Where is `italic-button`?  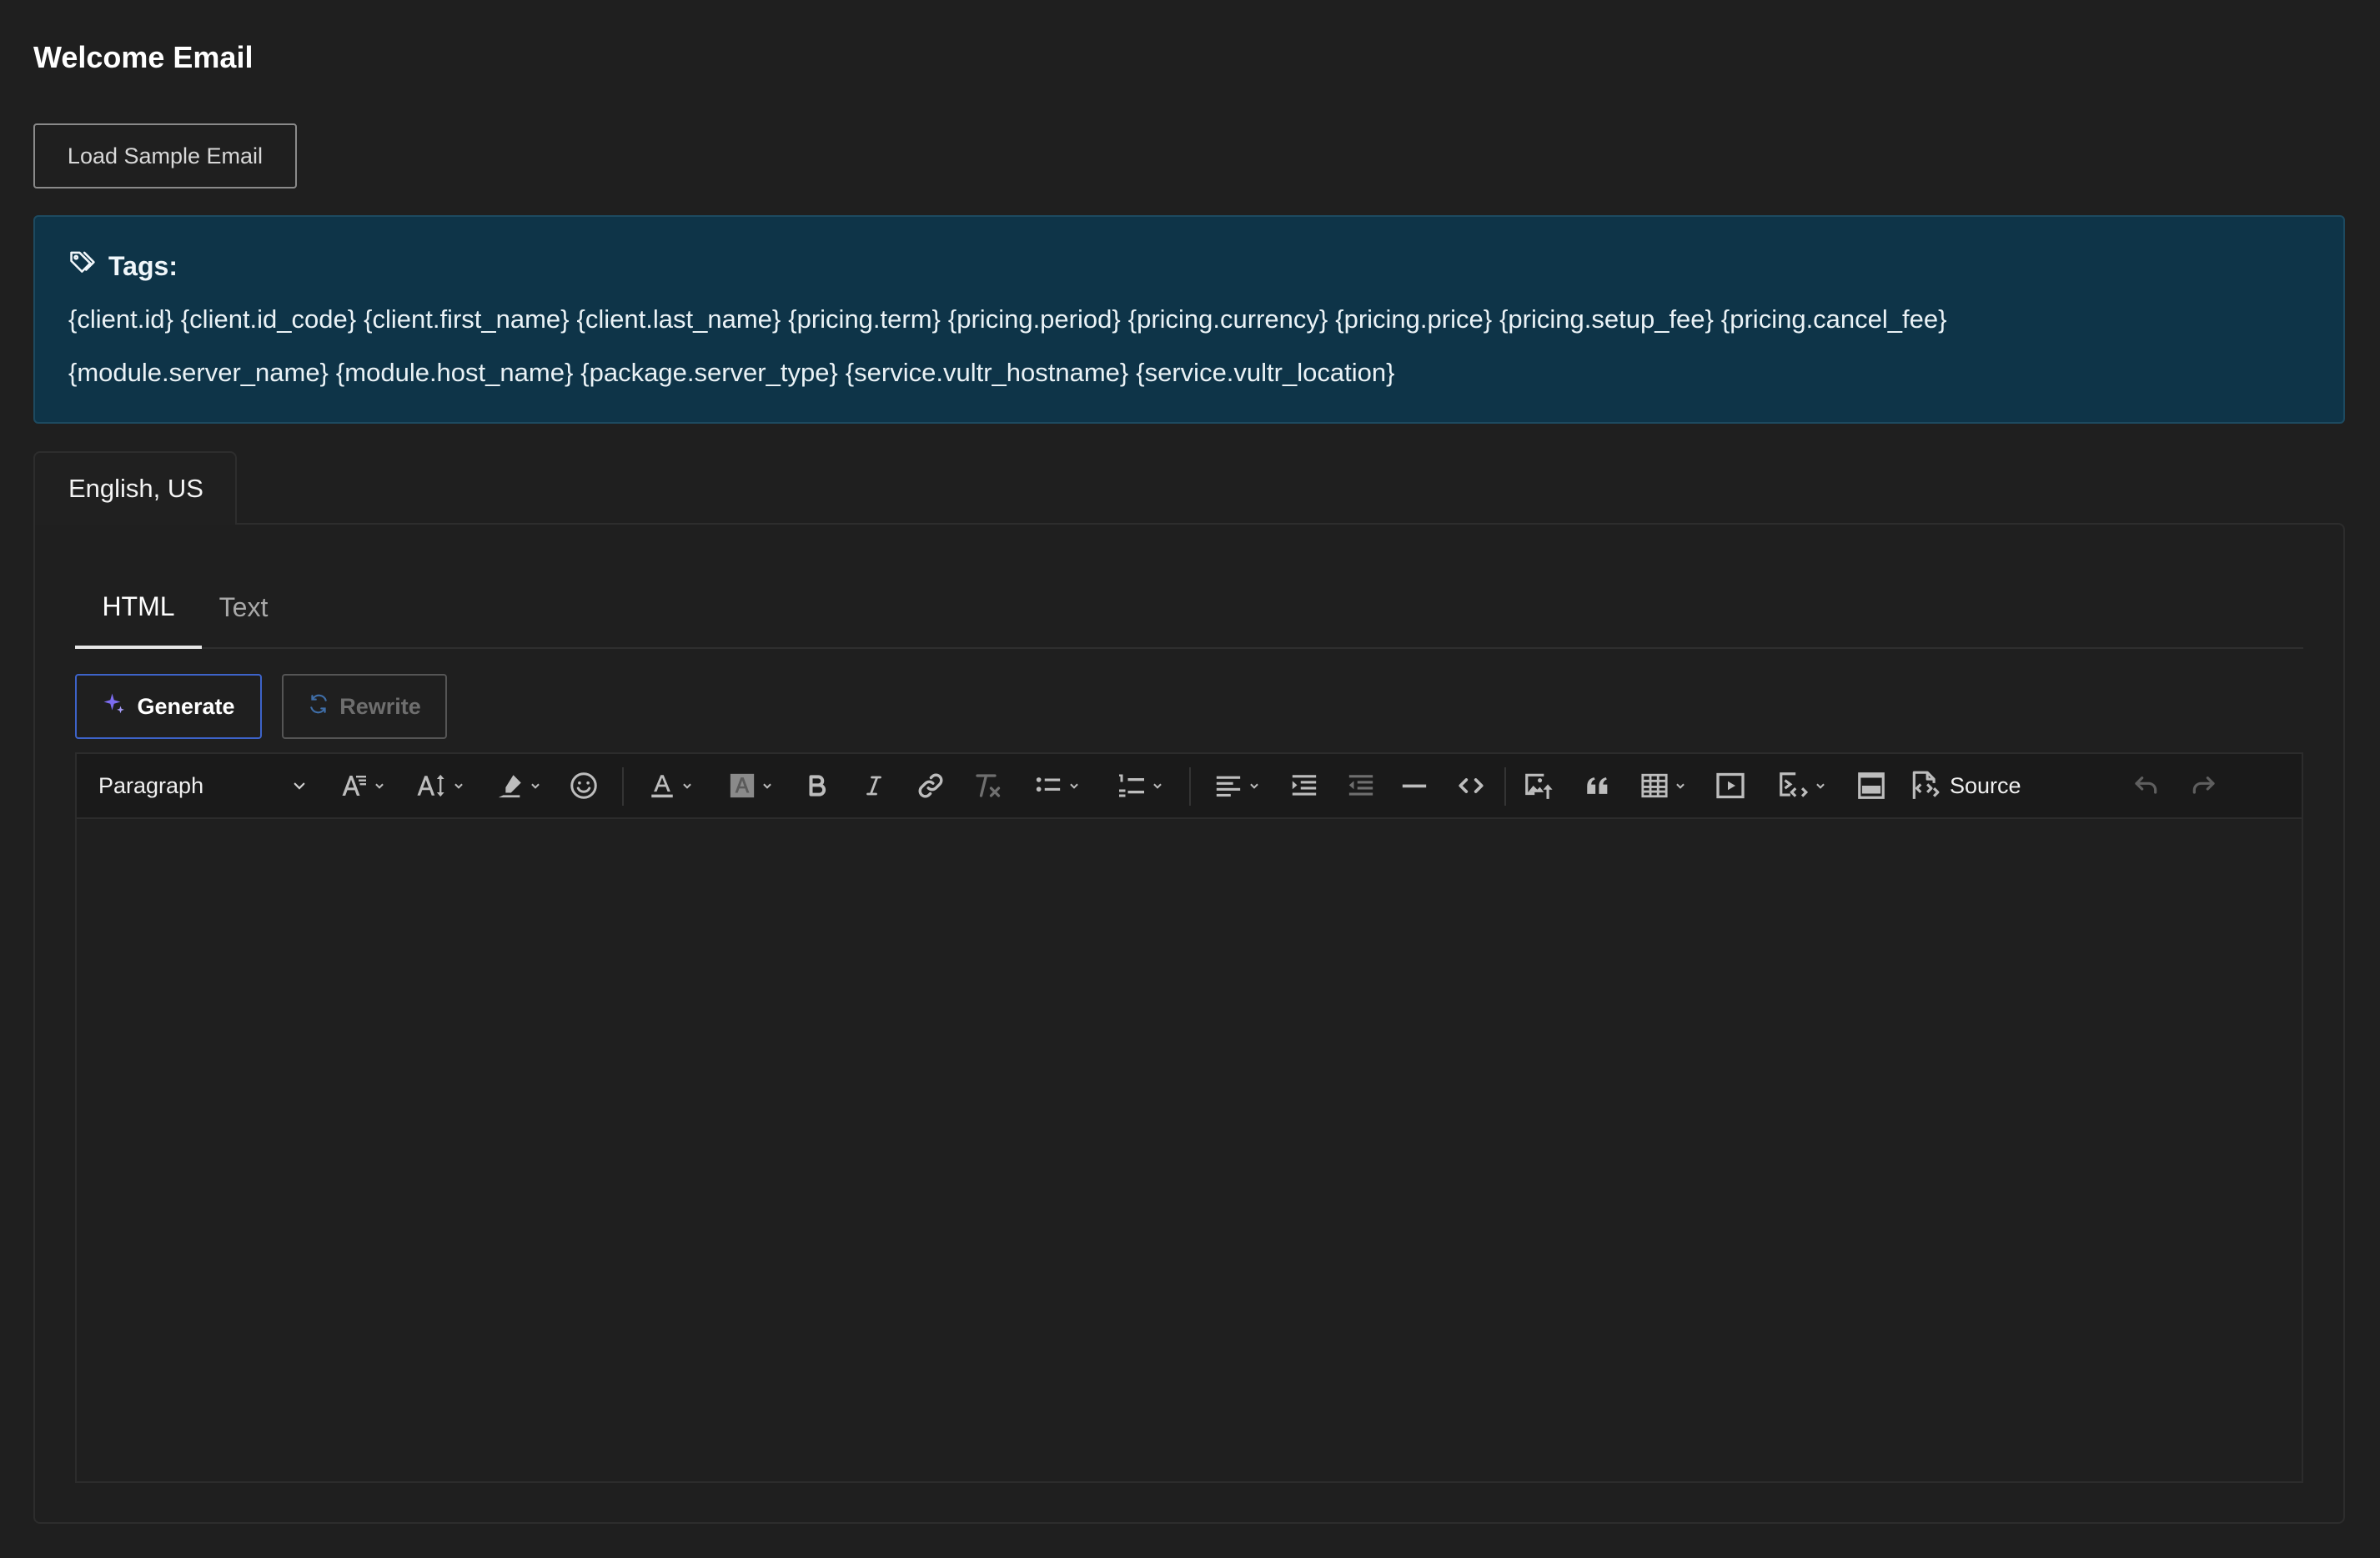
italic-button is located at coordinates (874, 785).